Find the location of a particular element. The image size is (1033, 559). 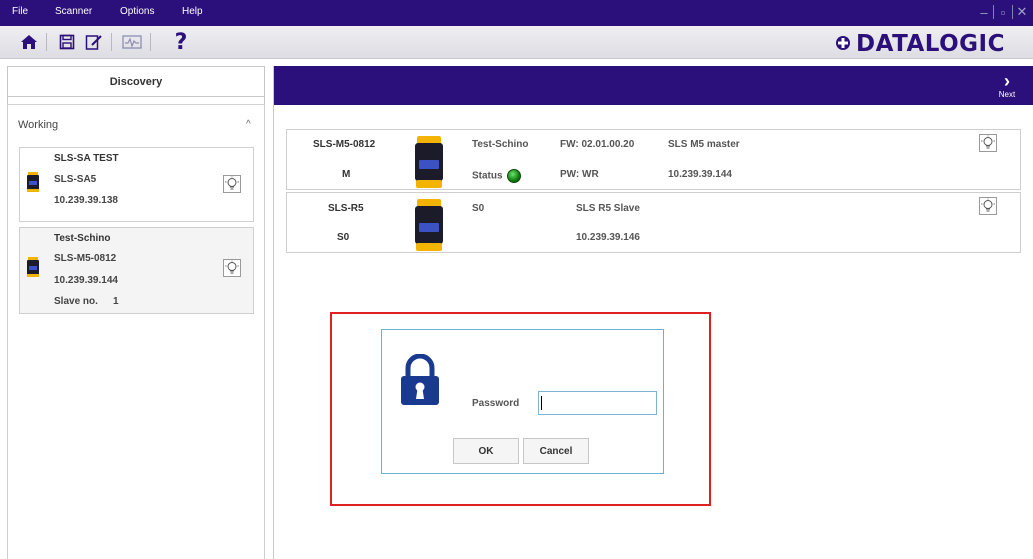

status-led-icon is located at coordinates (513, 176).